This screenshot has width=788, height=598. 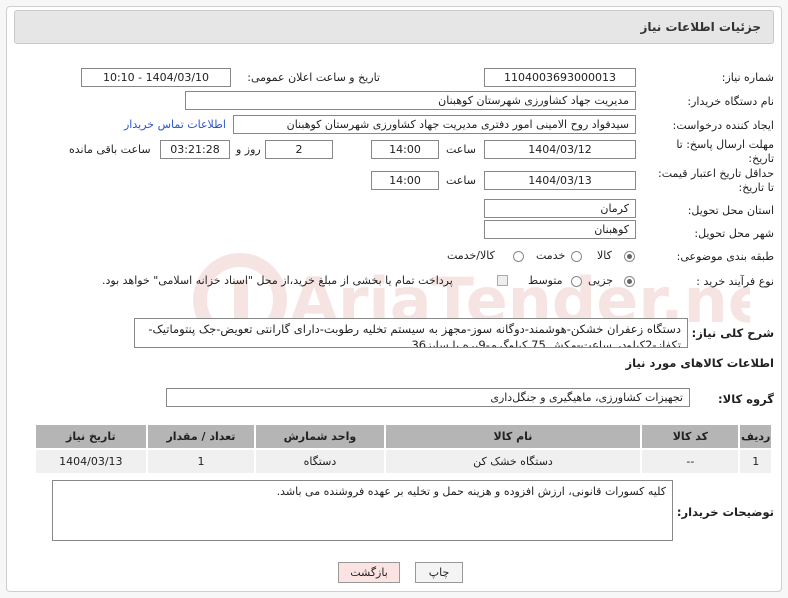 What do you see at coordinates (405, 180) in the screenshot?
I see `price-validity-time: 14:00` at bounding box center [405, 180].